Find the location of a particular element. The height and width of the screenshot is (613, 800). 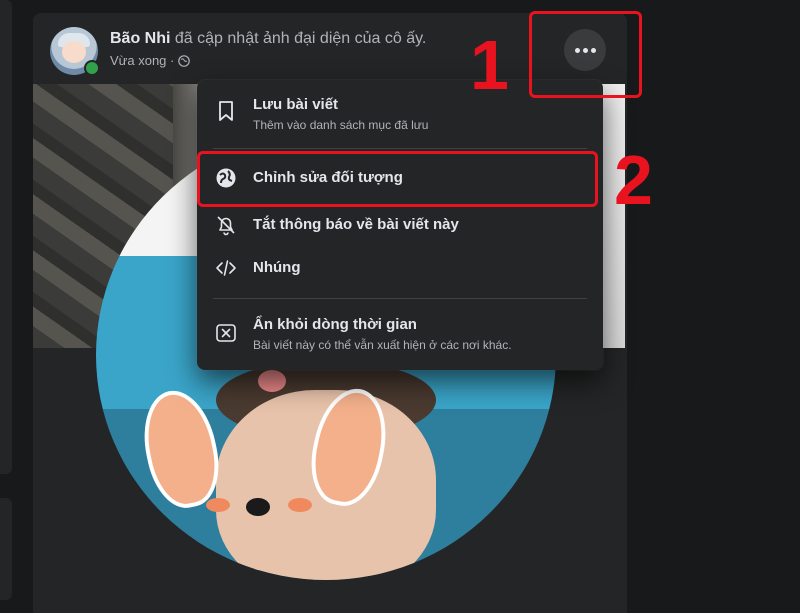

menu-item-turn-off-notifications: Tắt thông báo về bài viết này is located at coordinates (400, 225).